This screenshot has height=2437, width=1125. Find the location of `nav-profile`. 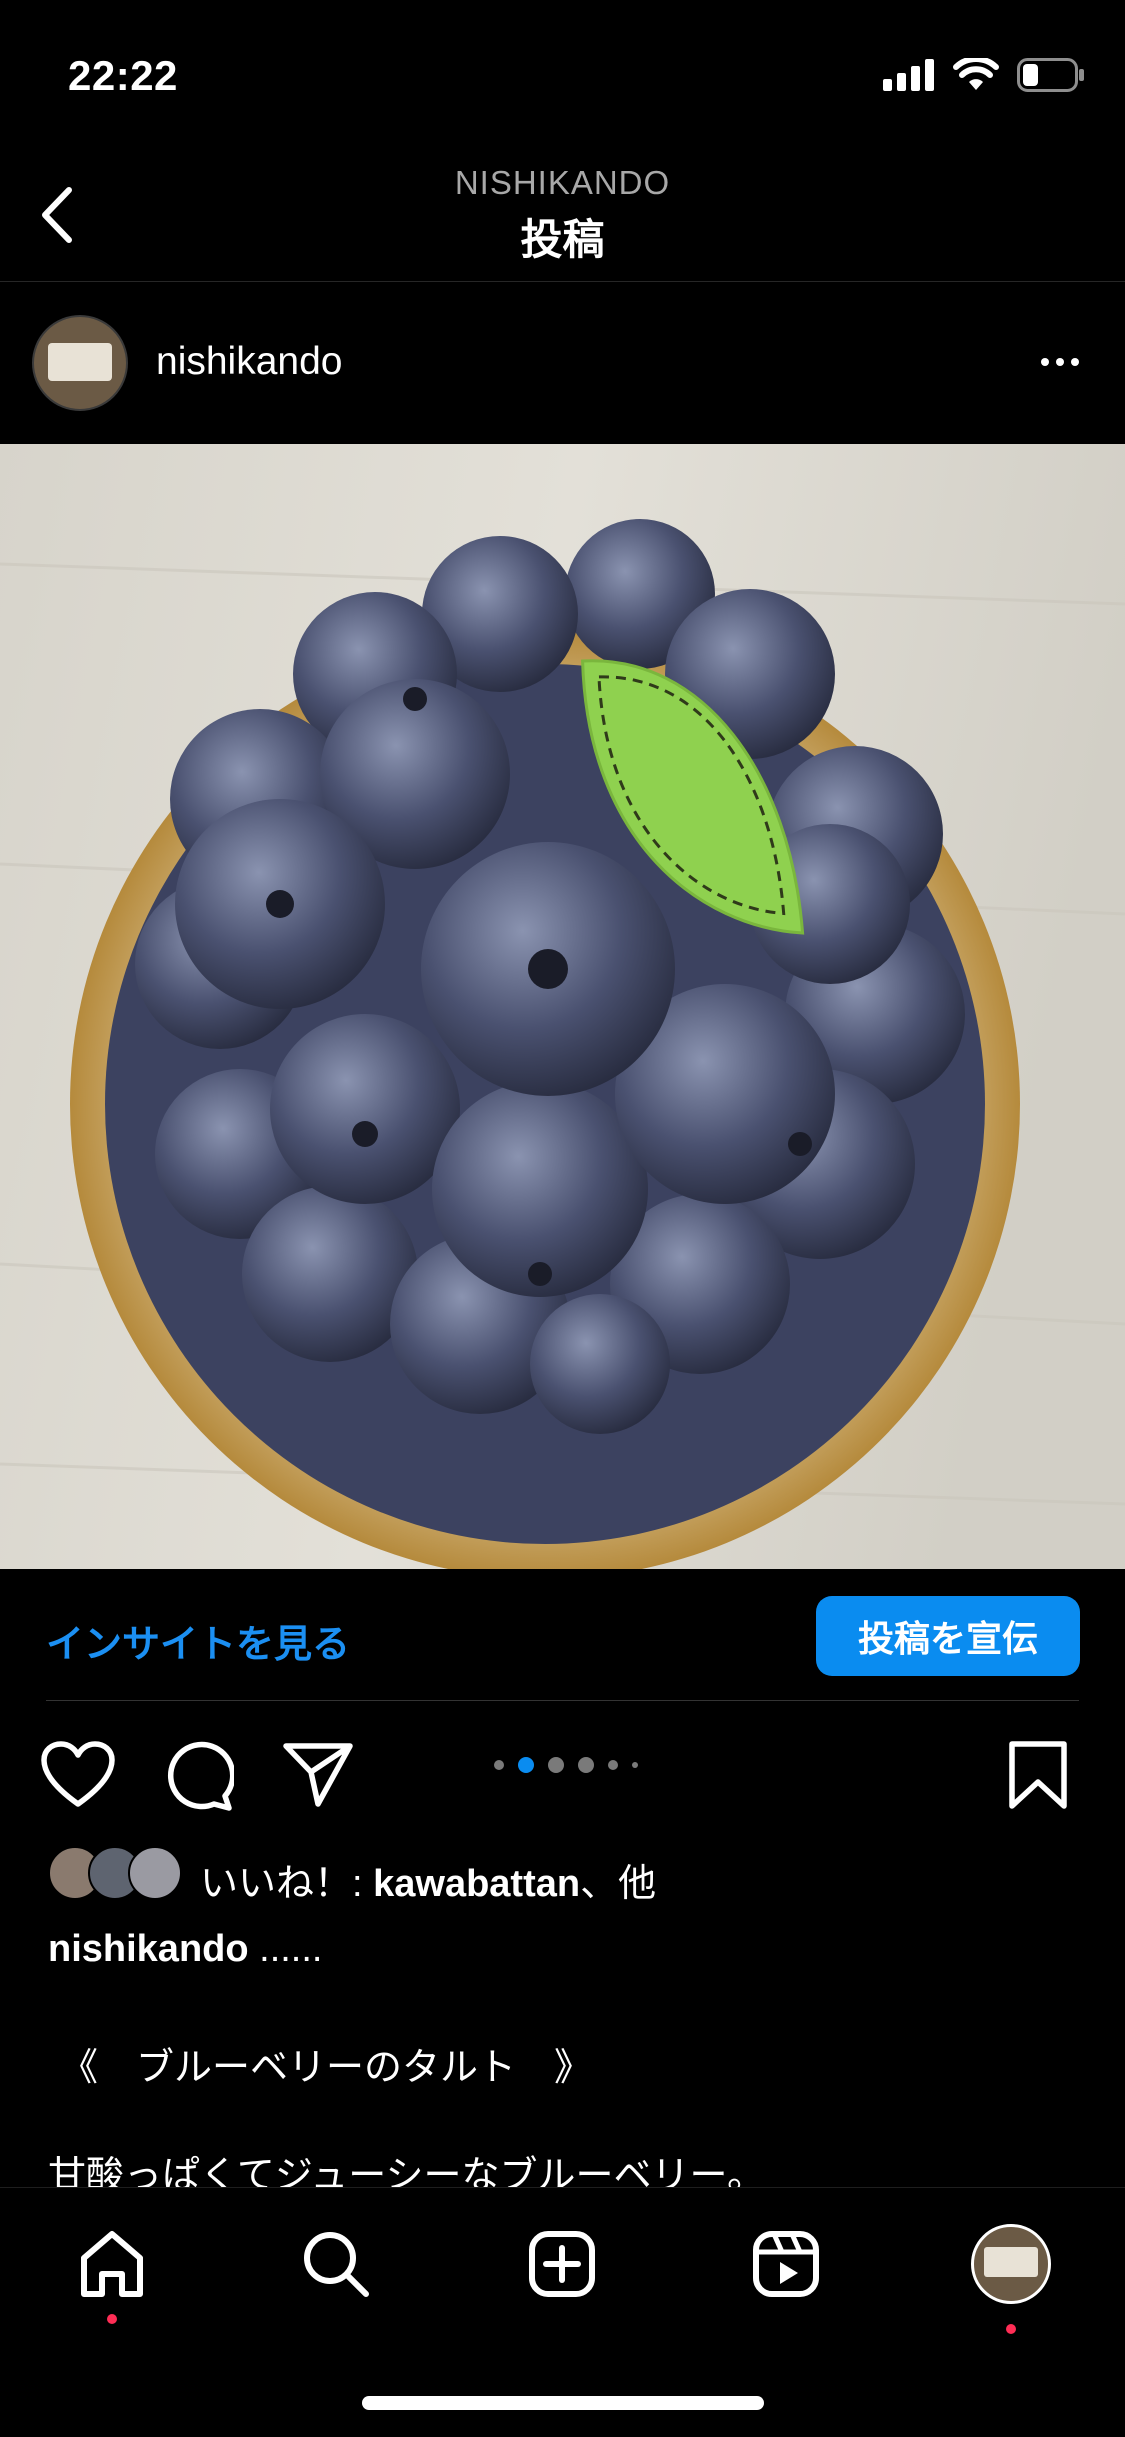

nav-profile is located at coordinates (1011, 2279).